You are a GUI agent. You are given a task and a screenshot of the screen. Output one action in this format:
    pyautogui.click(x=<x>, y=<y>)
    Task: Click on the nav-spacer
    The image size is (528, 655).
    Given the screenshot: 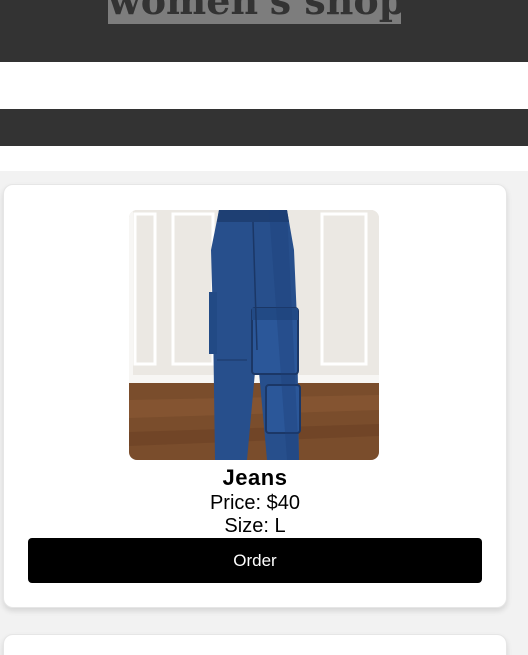 What is the action you would take?
    pyautogui.click(x=264, y=158)
    